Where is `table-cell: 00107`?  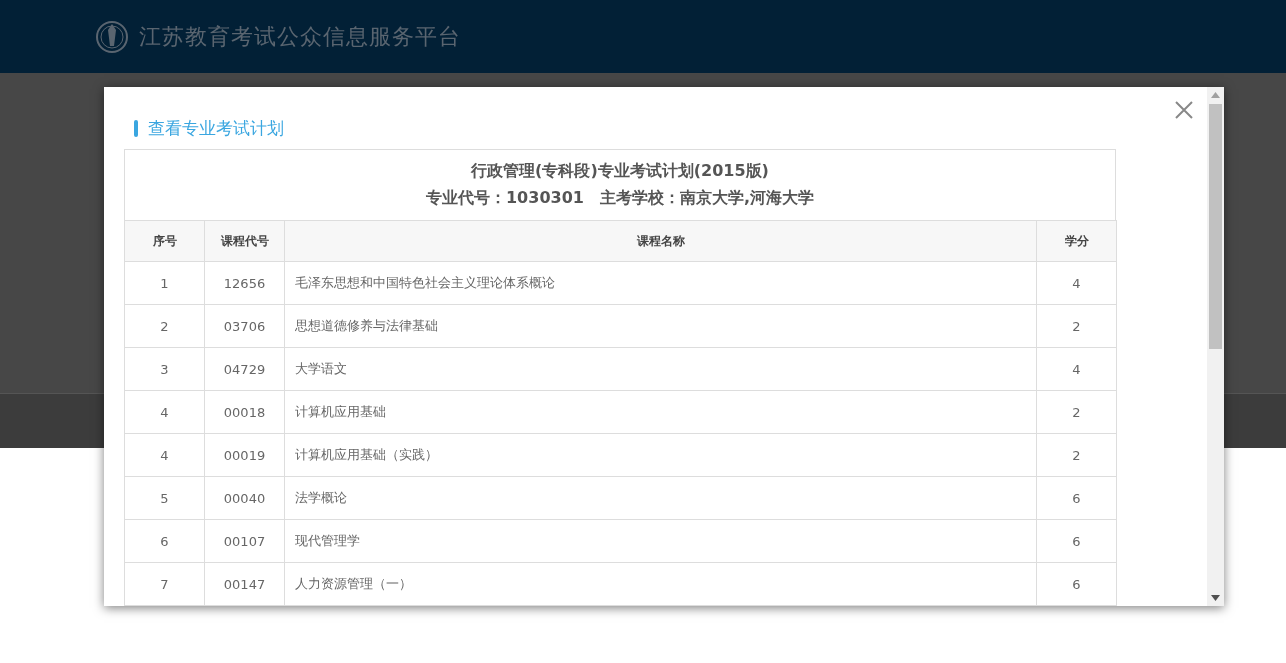 table-cell: 00107 is located at coordinates (244, 541).